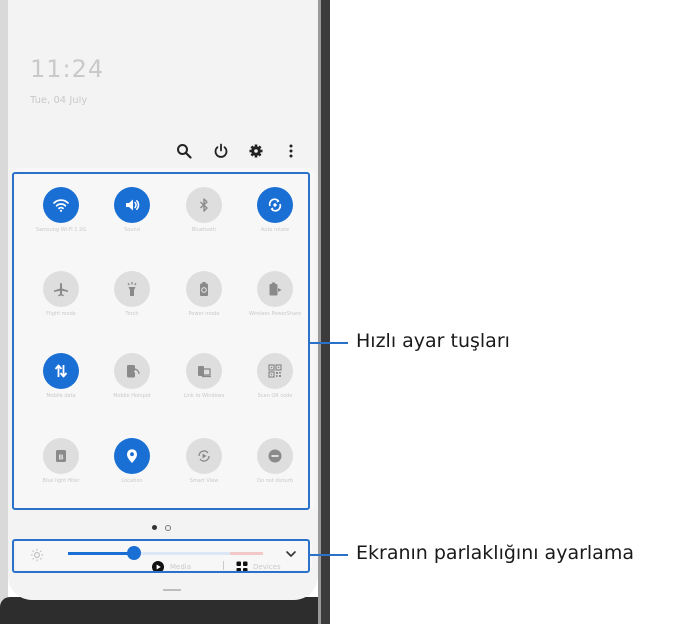 The width and height of the screenshot is (690, 624). What do you see at coordinates (154, 527) in the screenshot?
I see `page-dot-active` at bounding box center [154, 527].